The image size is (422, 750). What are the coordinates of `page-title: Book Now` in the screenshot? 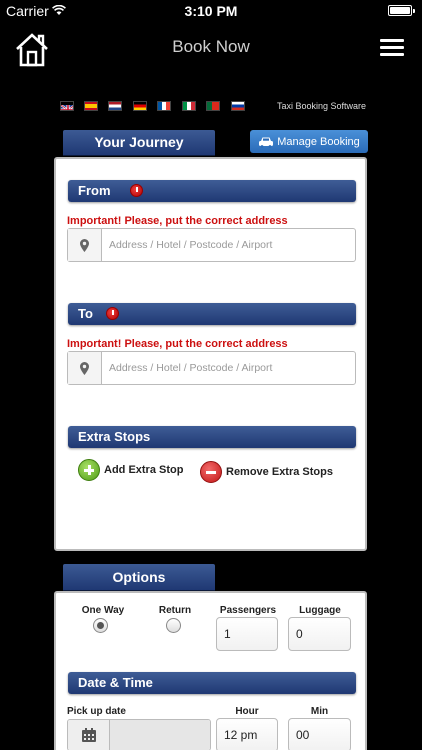 It's located at (211, 46).